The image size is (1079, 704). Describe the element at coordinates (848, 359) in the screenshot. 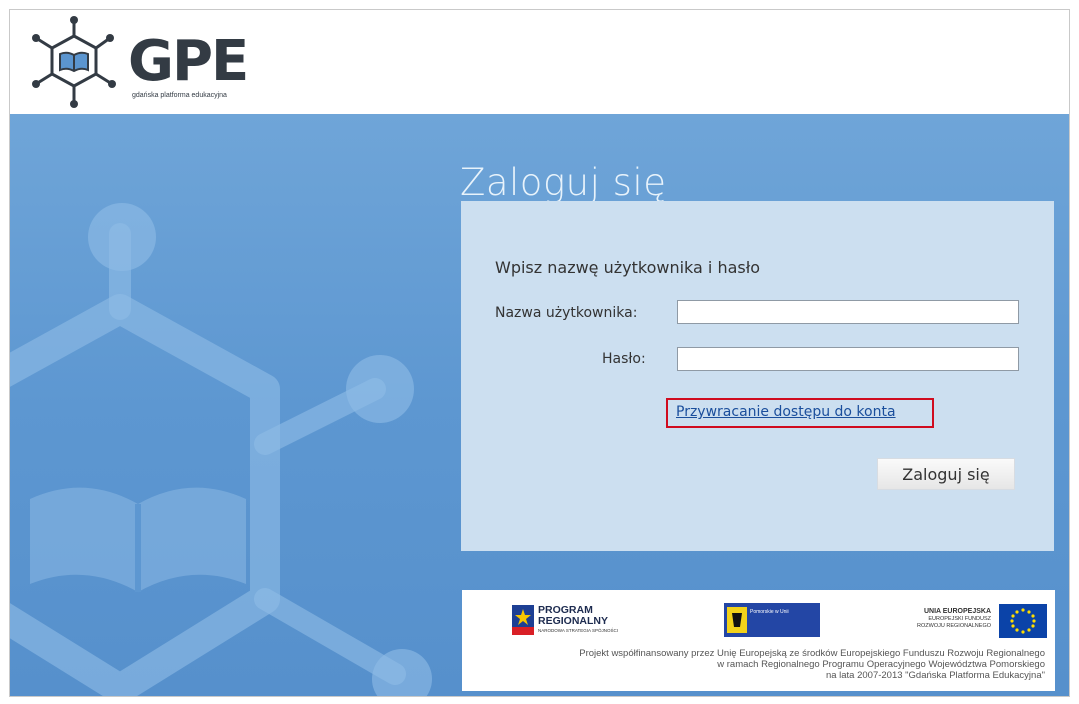

I see `password-input` at that location.